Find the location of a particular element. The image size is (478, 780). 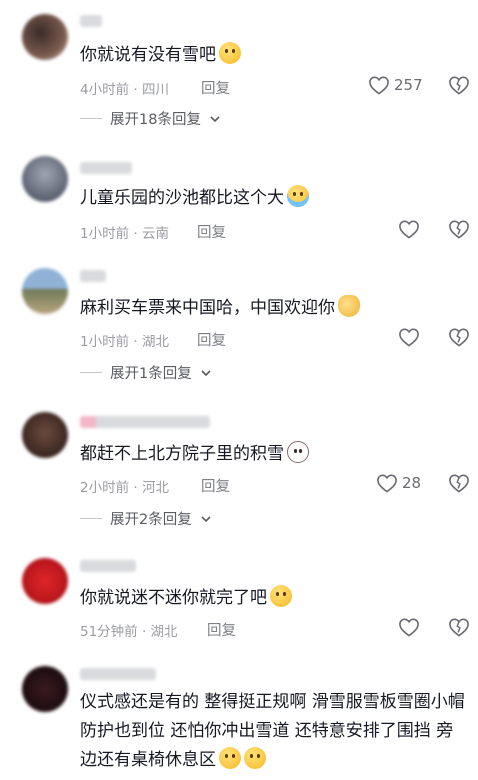

comment-meta: 4小时前 · 四川 is located at coordinates (124, 90).